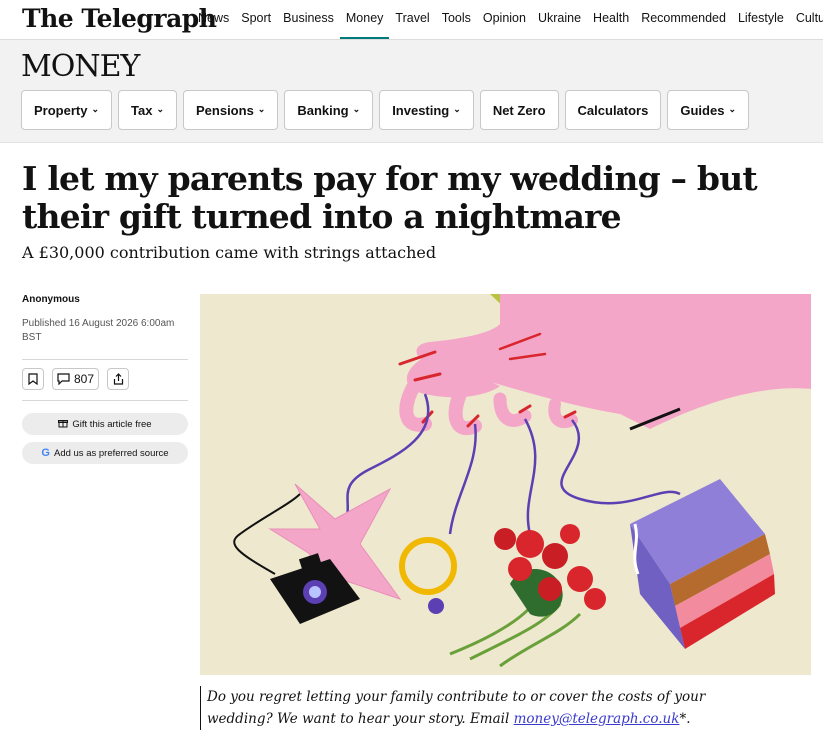 This screenshot has width=823, height=739. Describe the element at coordinates (597, 719) in the screenshot. I see `callout-email-link: money@telegraph.co.uk` at that location.